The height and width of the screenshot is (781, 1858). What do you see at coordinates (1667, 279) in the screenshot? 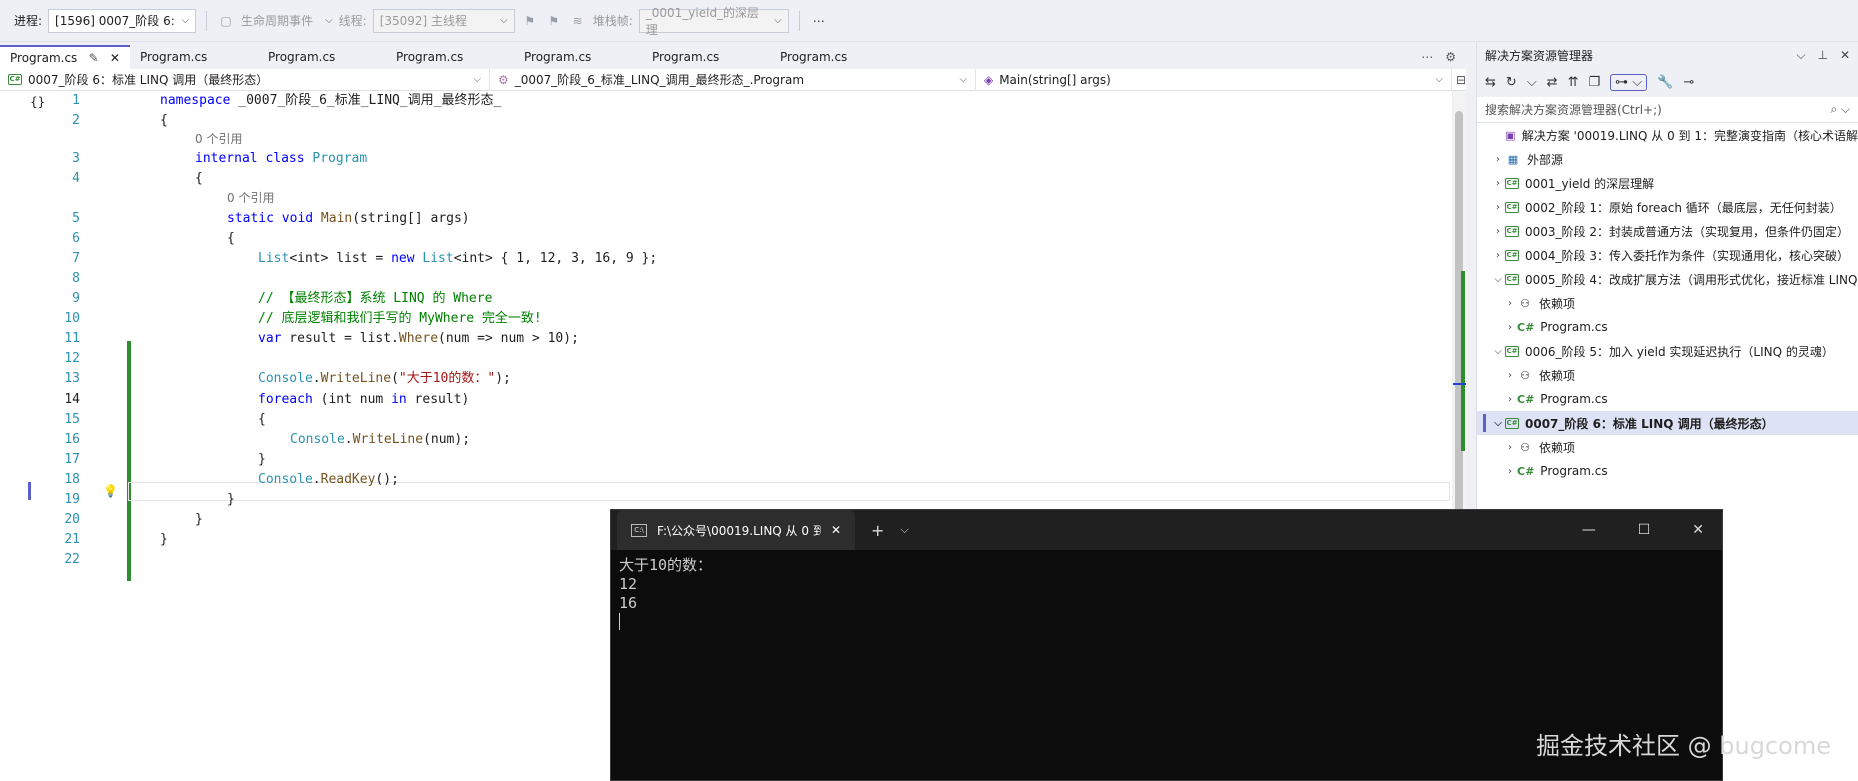
I see `tree-item-project: ⌵ C# 0005_阶段 4：改成扩展方法（调用形式优化，接近标准 LINQ` at bounding box center [1667, 279].